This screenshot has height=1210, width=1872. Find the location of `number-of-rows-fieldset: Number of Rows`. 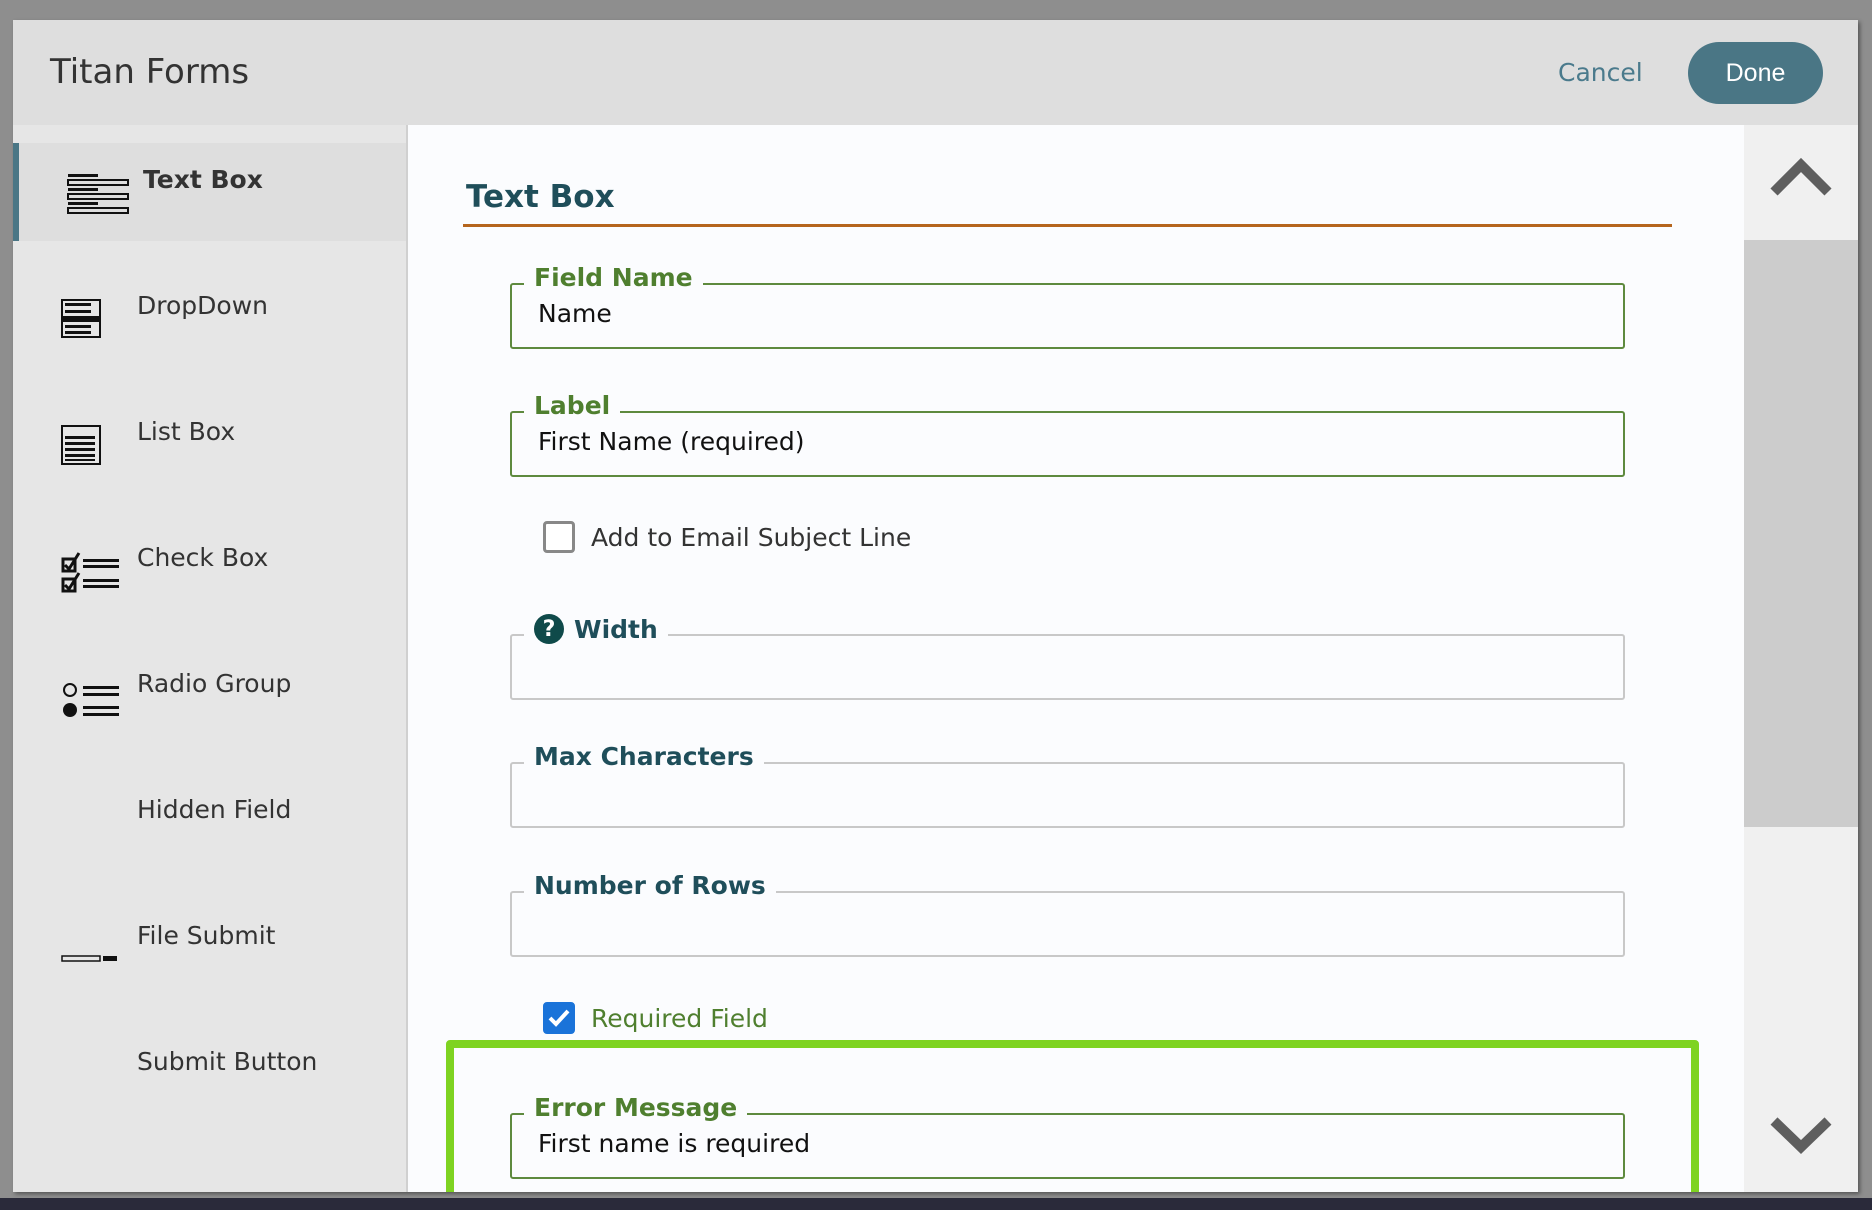

number-of-rows-fieldset: Number of Rows is located at coordinates (1067, 914).